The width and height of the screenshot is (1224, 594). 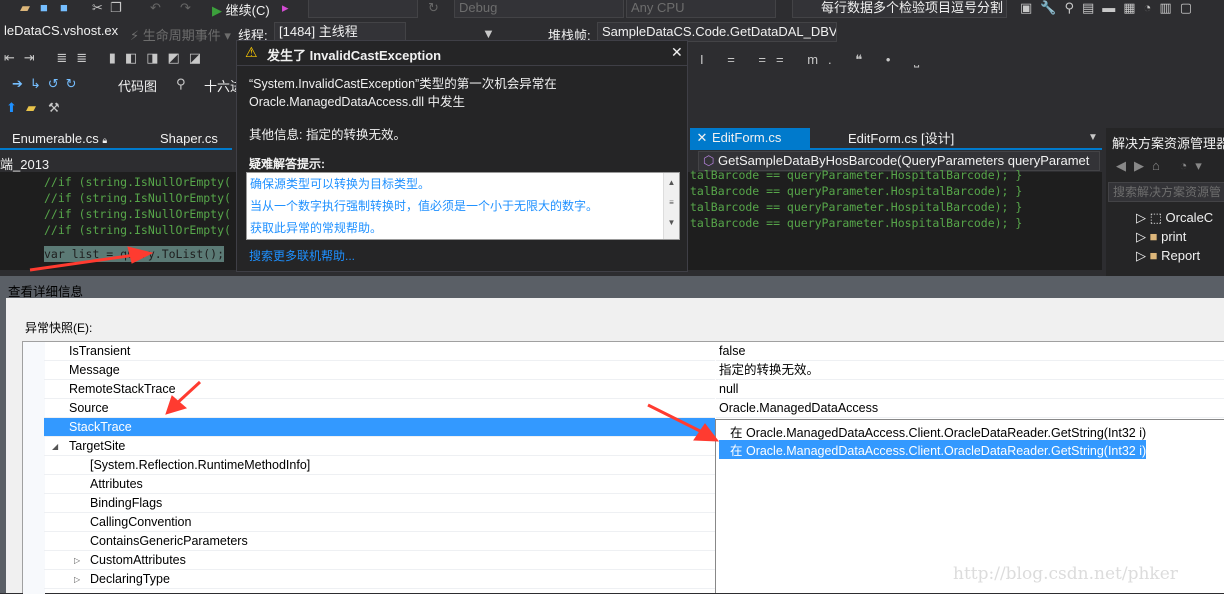 I want to click on arrow-to-value, so click(x=675, y=418).